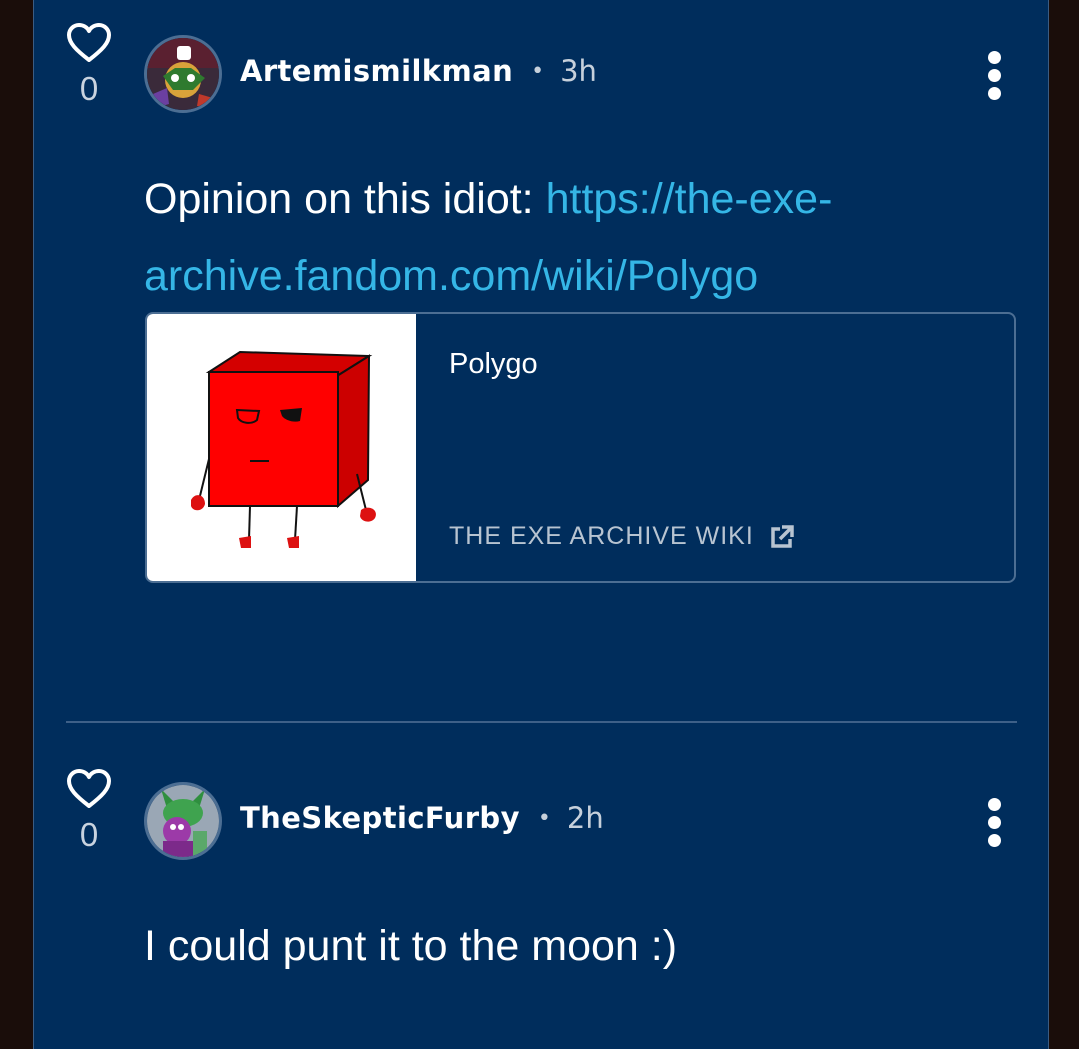  I want to click on author-name: Artemismilkman, so click(376, 71).